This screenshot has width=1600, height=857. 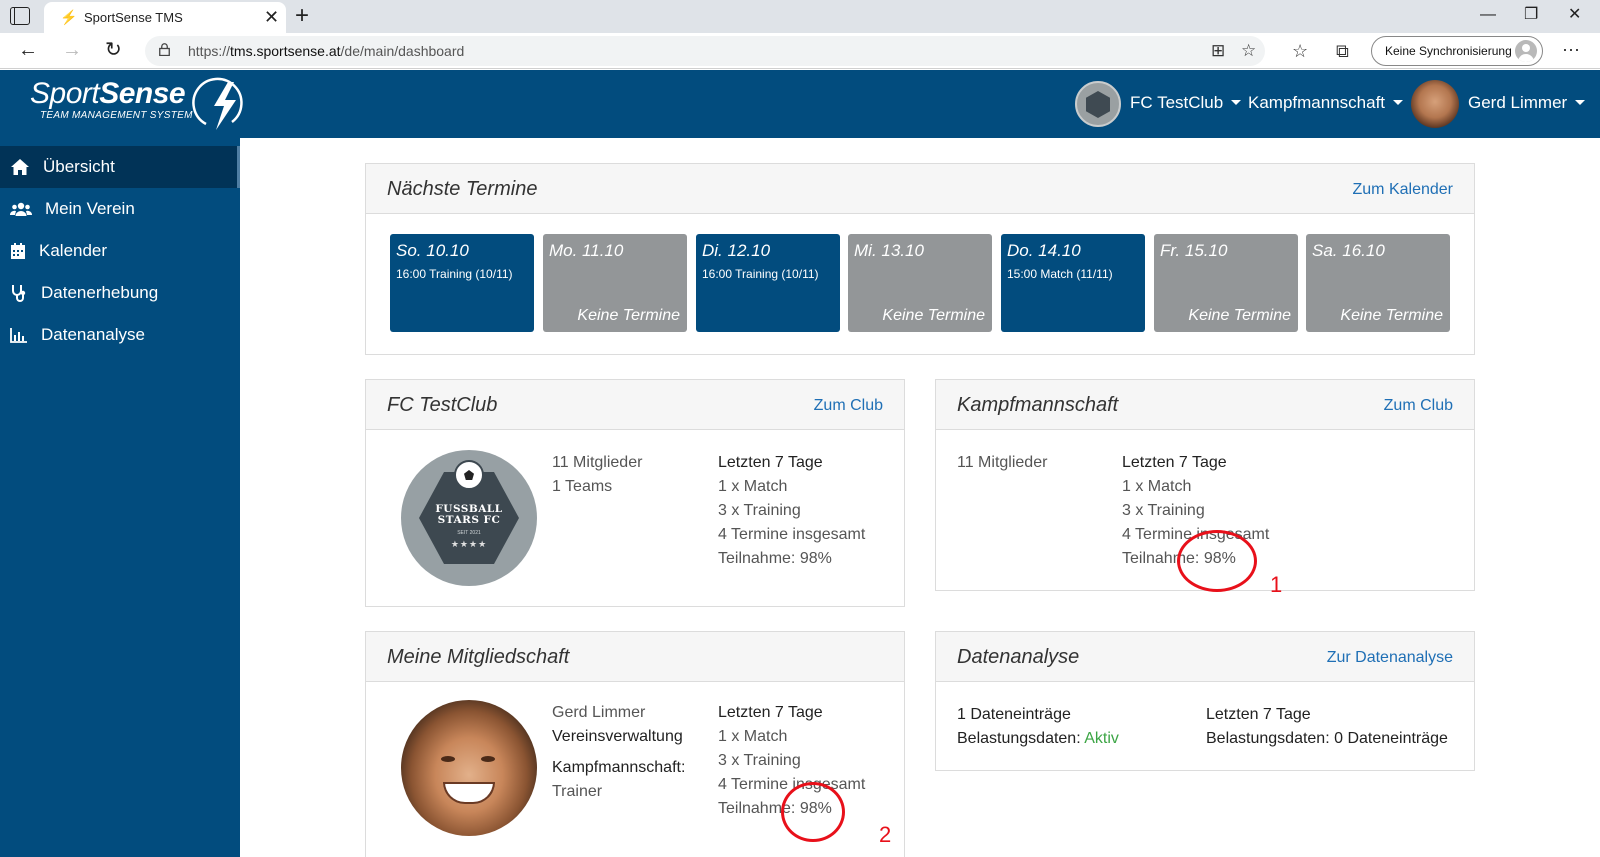 I want to click on card-header: Kampfmannschaft Zum Club, so click(x=1205, y=405).